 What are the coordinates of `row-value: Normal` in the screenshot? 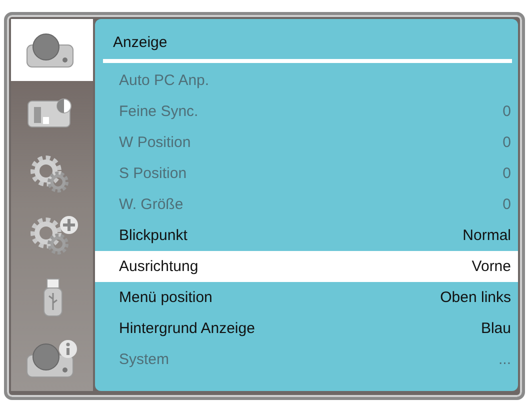 It's located at (486, 235).